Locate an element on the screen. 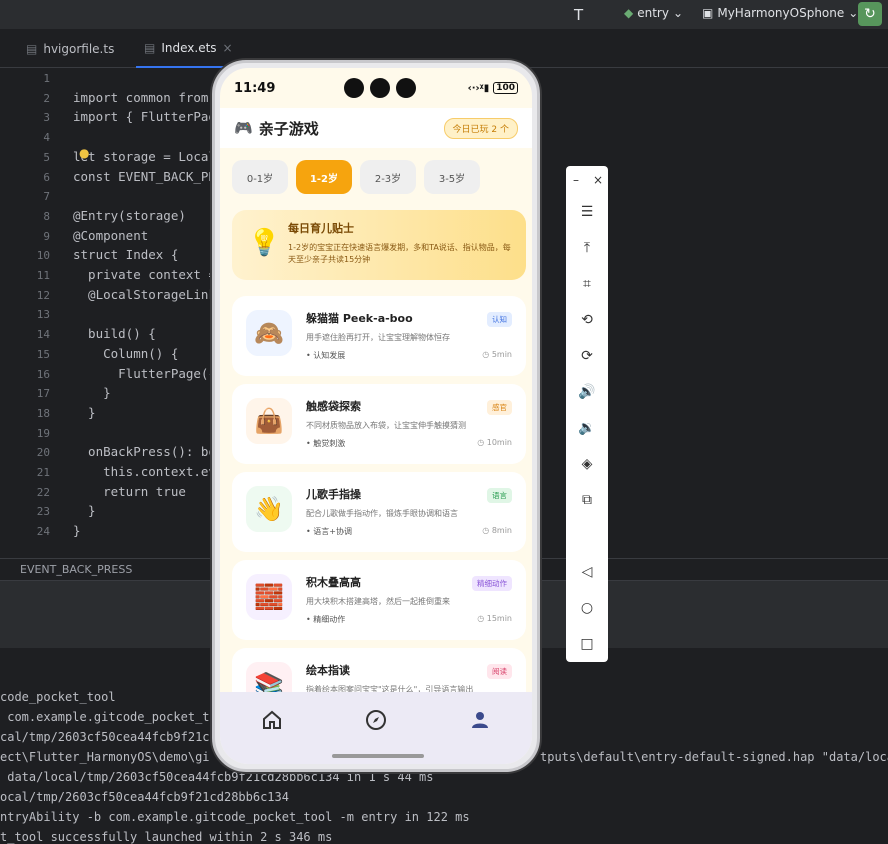 The width and height of the screenshot is (888, 844). pin-top-icon: ⤒ is located at coordinates (587, 248).